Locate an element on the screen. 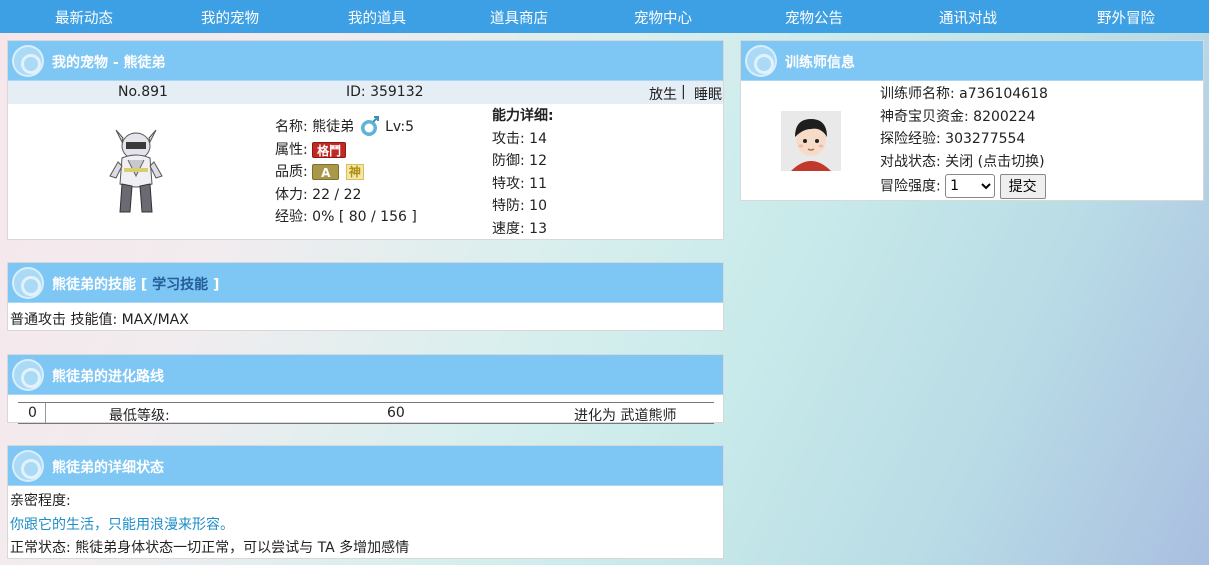 Image resolution: width=1209 pixels, height=565 pixels. nav-latest: 最新动态 is located at coordinates (84, 17).